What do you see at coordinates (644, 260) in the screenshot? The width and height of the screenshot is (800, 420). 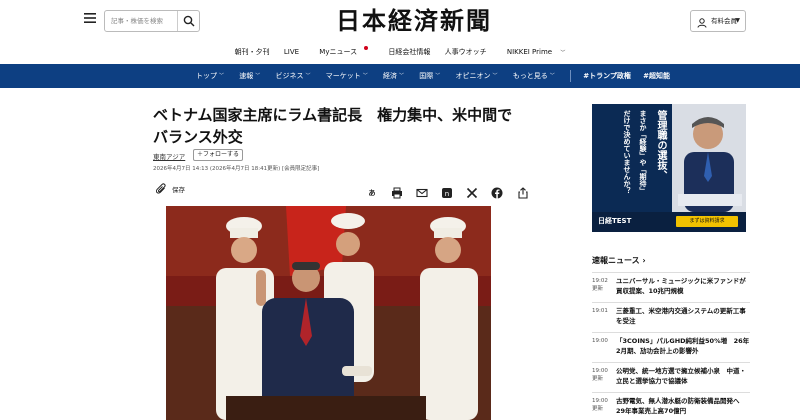 I see `chevron-right-icon: ›` at bounding box center [644, 260].